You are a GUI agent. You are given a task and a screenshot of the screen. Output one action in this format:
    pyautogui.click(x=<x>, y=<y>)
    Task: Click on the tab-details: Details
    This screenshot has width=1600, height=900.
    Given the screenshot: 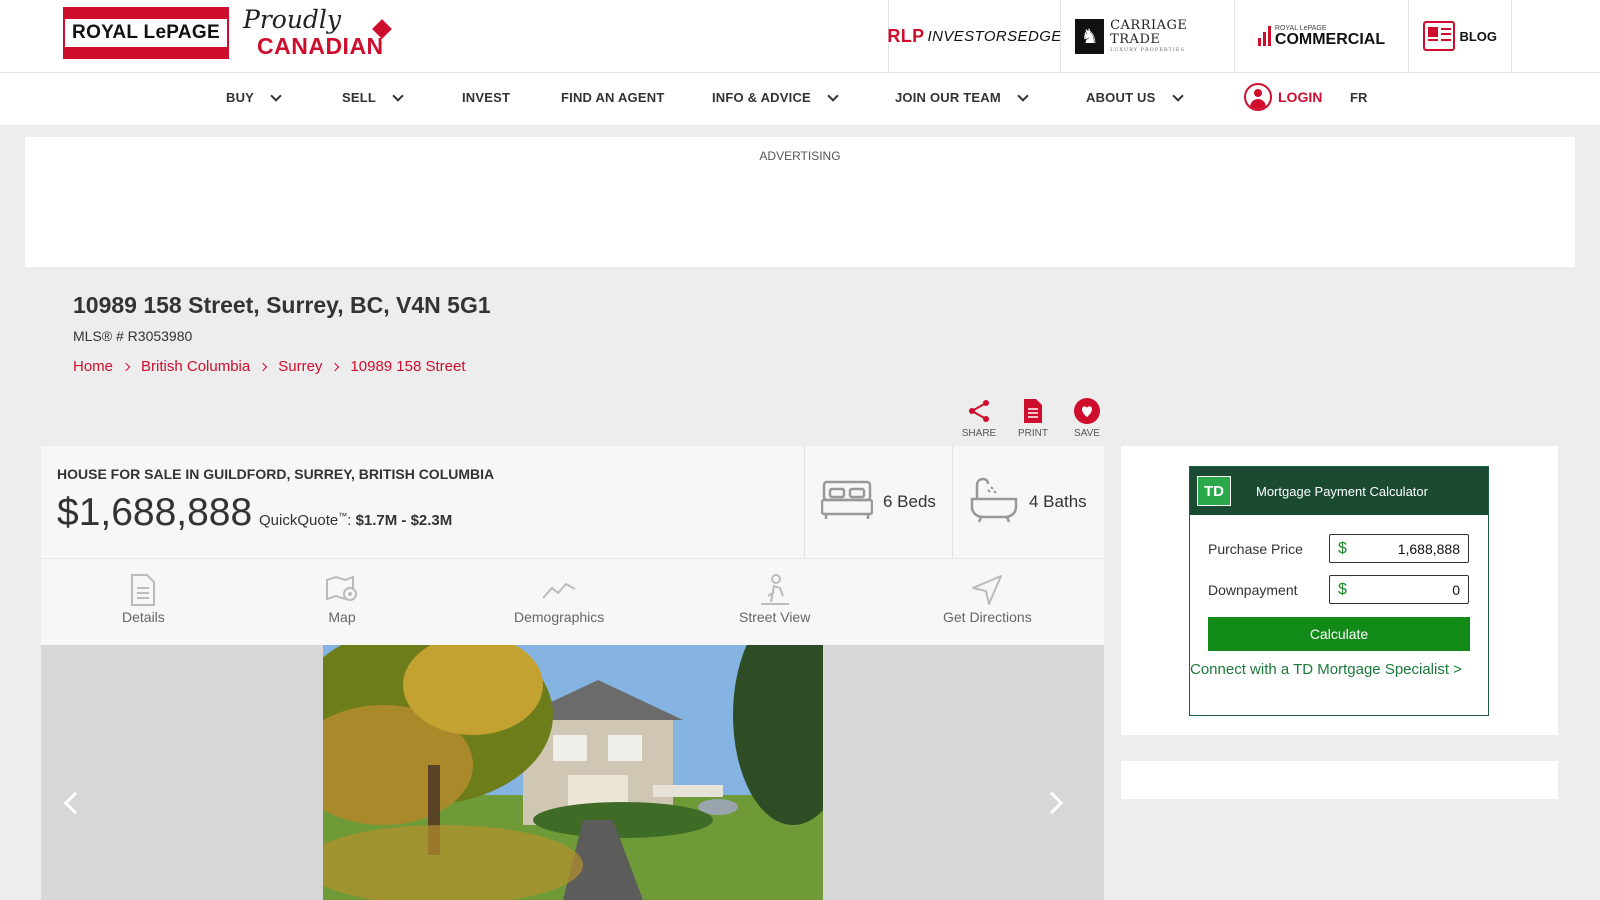 What is the action you would take?
    pyautogui.click(x=143, y=599)
    